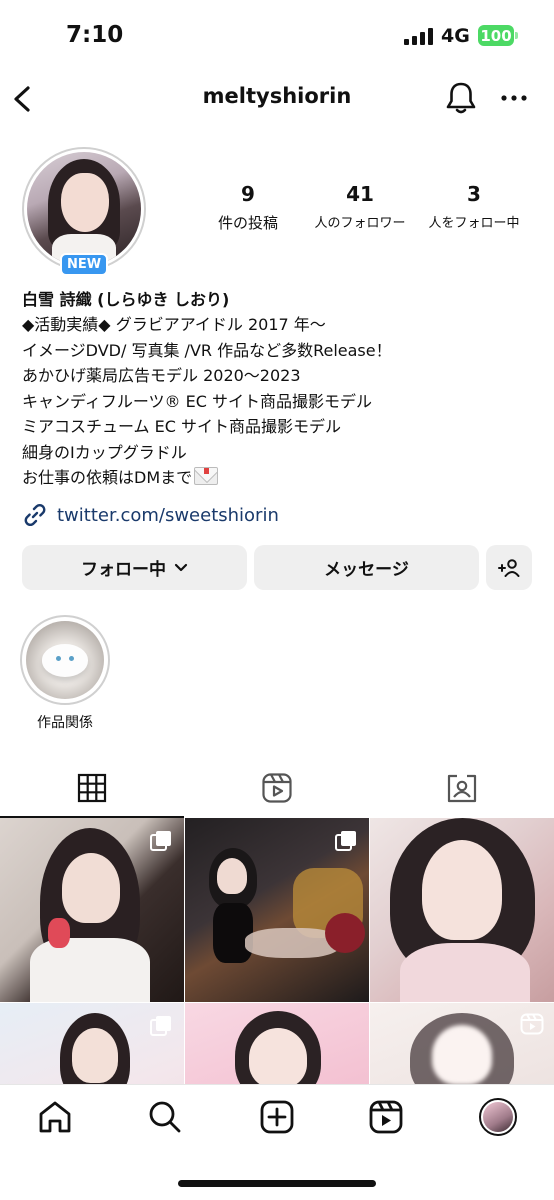 The width and height of the screenshot is (554, 1200). What do you see at coordinates (123, 570) in the screenshot?
I see `following-label: フォロー中` at bounding box center [123, 570].